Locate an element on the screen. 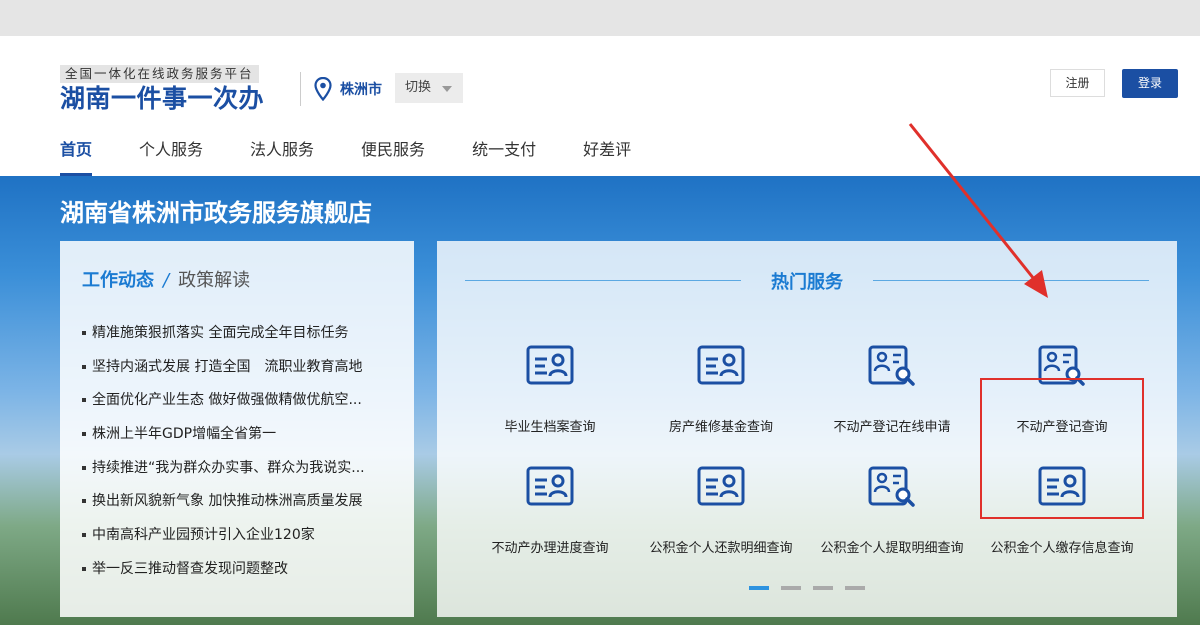 This screenshot has width=1200, height=625. news-item: 中南高科产业园预计引入企业120家 is located at coordinates (242, 536).